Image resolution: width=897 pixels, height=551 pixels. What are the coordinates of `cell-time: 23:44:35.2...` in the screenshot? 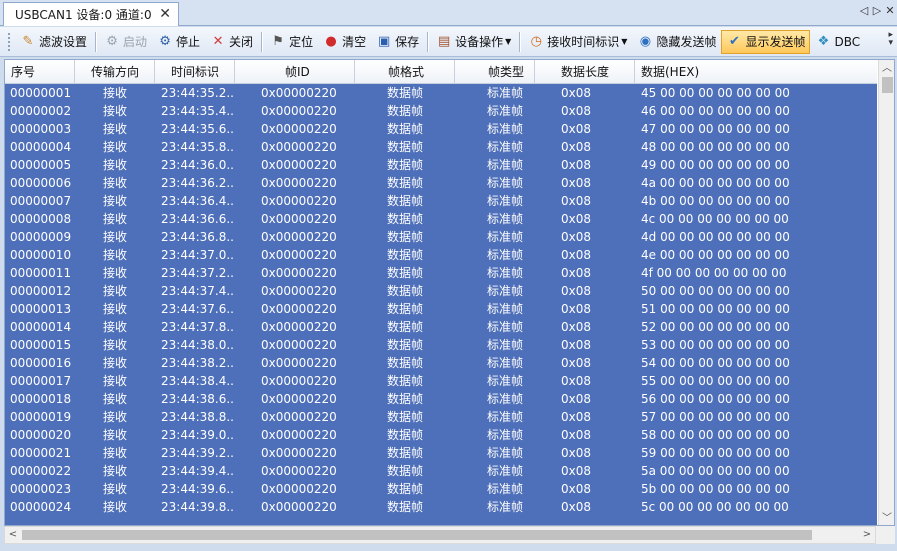 It's located at (198, 93).